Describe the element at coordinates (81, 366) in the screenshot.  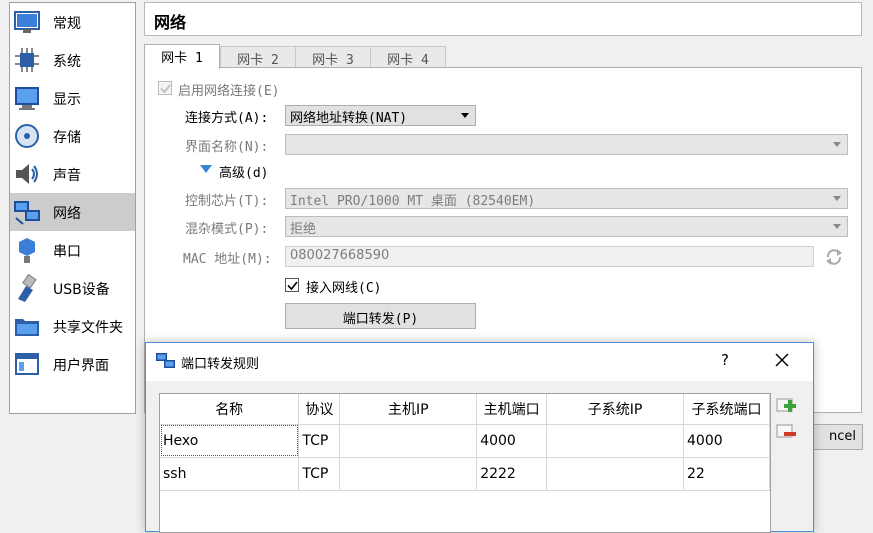
I see `sidebar-item-label: 用户界面` at that location.